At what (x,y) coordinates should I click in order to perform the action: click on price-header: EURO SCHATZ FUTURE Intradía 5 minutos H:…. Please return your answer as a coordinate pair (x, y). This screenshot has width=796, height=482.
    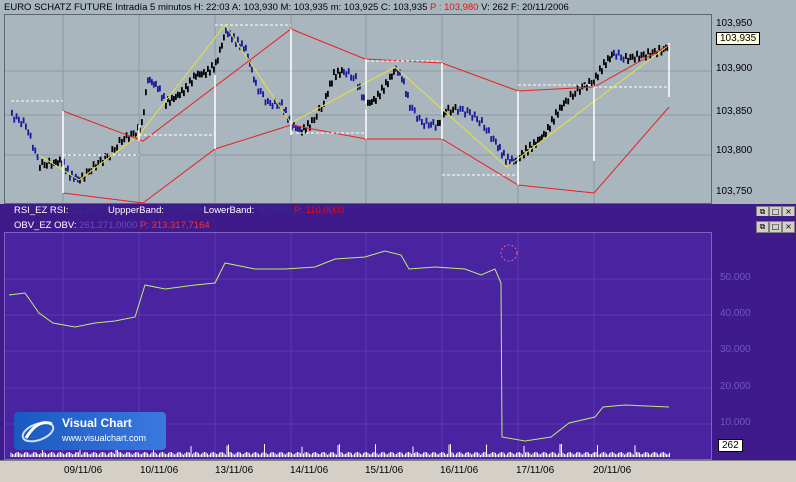
    Looking at the image, I should click on (286, 7).